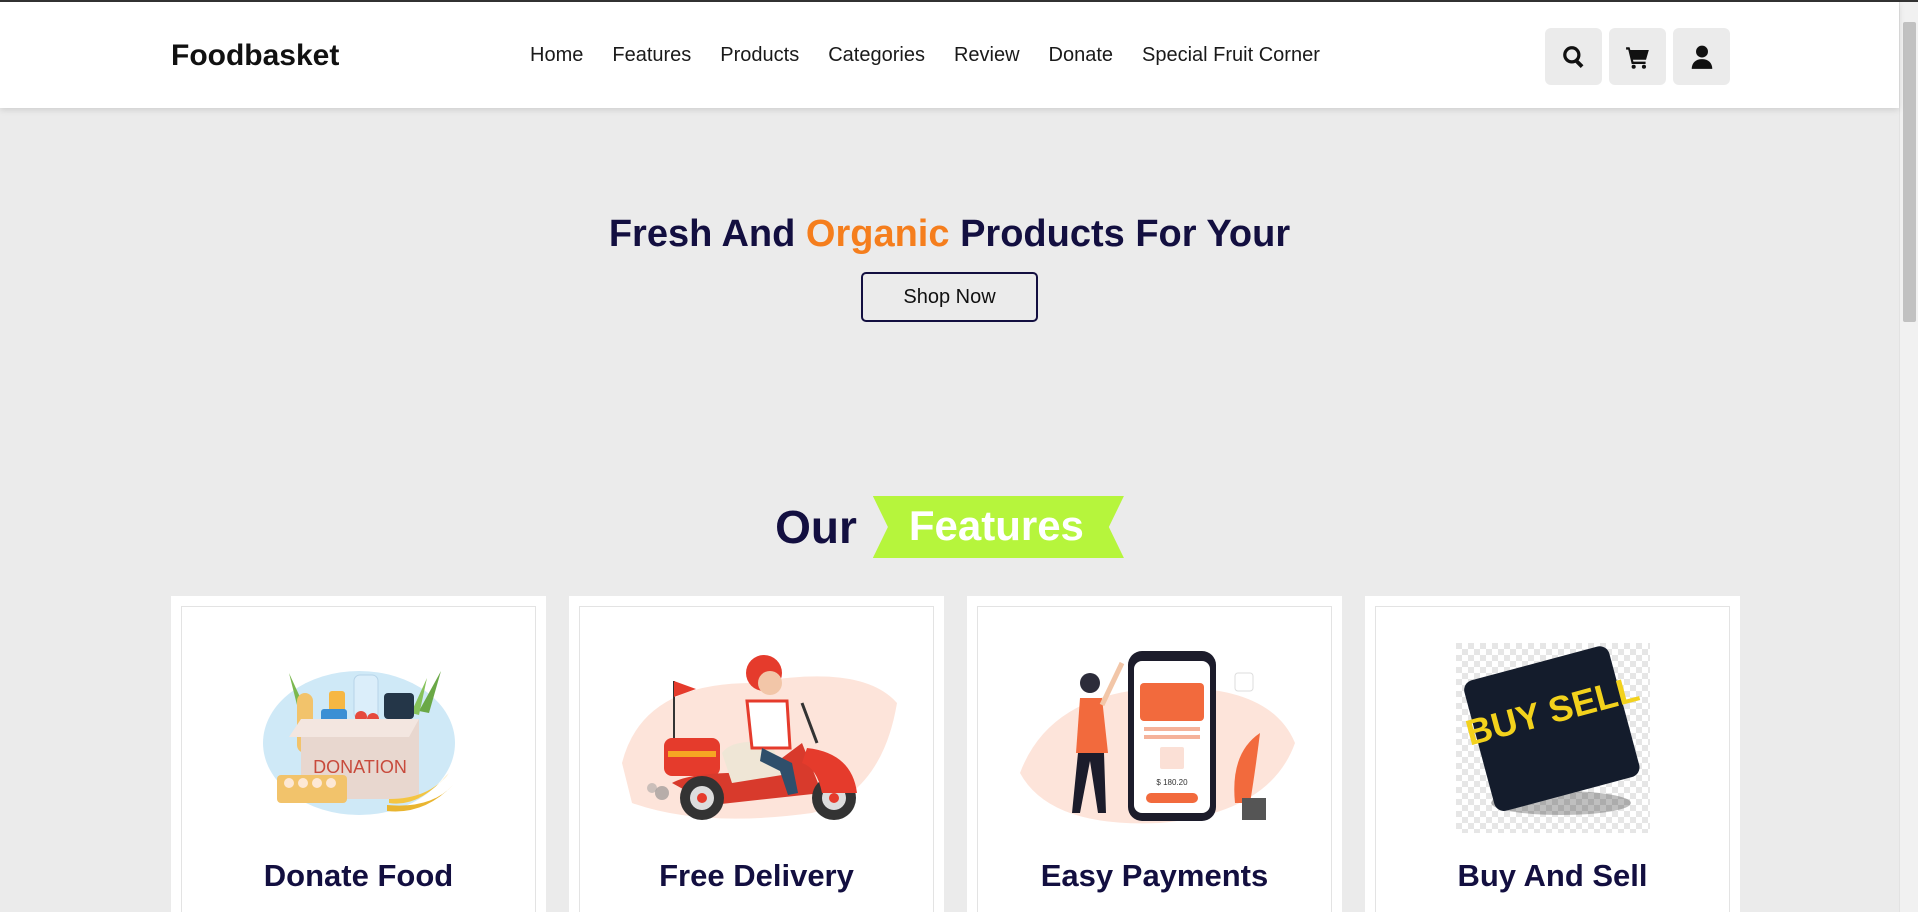 Image resolution: width=1918 pixels, height=912 pixels. What do you see at coordinates (1155, 738) in the screenshot?
I see `phone-payment-illustration: $ 180.20` at bounding box center [1155, 738].